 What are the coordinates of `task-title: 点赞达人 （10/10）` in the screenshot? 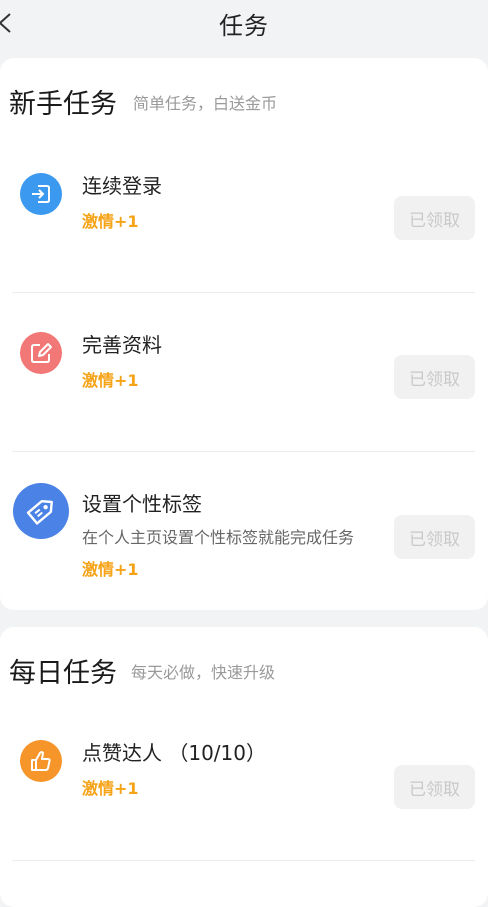 It's located at (174, 753).